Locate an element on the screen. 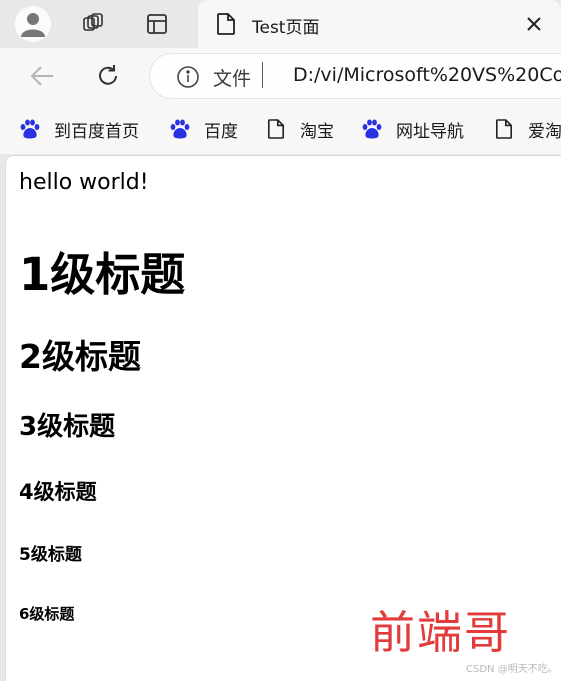  heading-4: 4级标题 is located at coordinates (58, 492).